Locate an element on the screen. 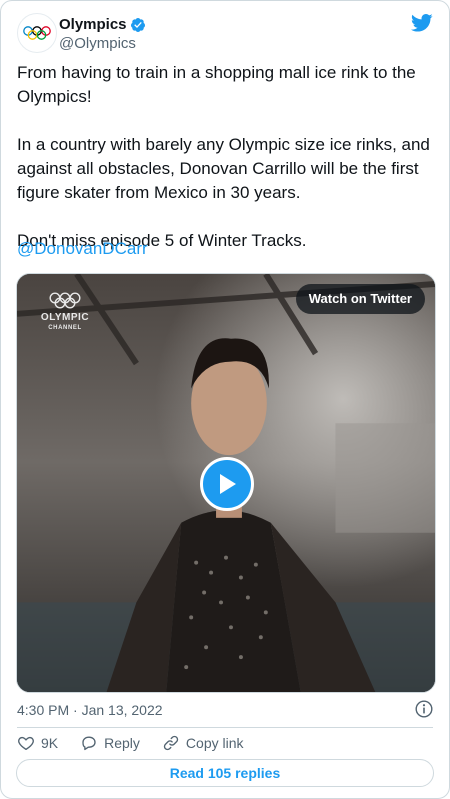  reply-button: Reply is located at coordinates (110, 743).